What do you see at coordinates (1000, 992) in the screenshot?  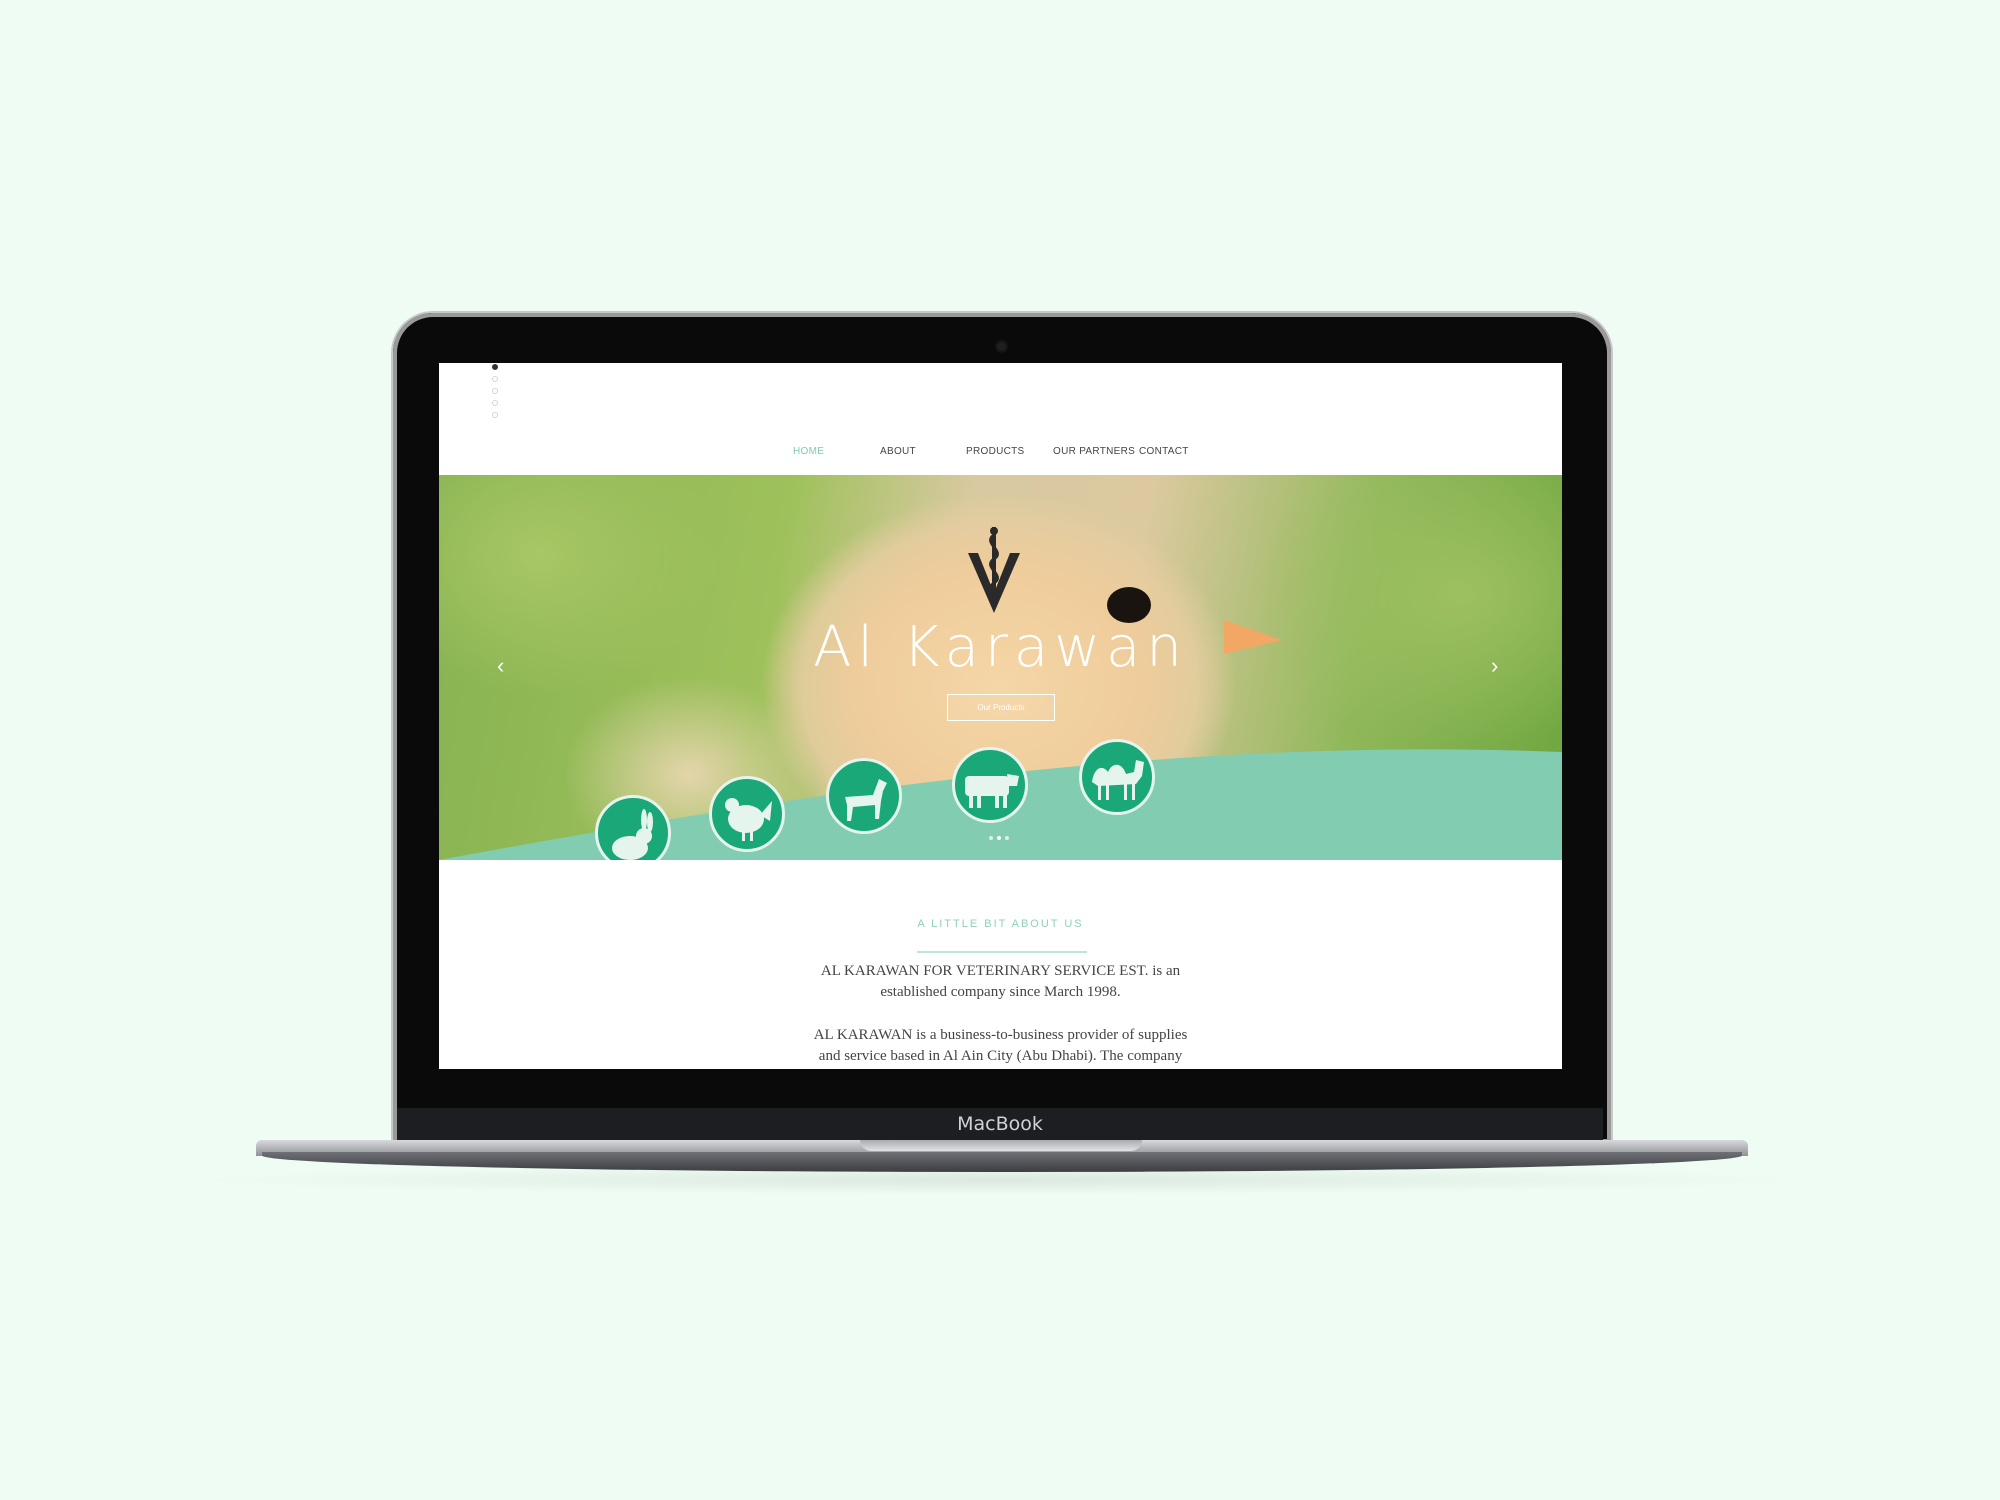 I see `about-text-line: established company since March 1998.` at bounding box center [1000, 992].